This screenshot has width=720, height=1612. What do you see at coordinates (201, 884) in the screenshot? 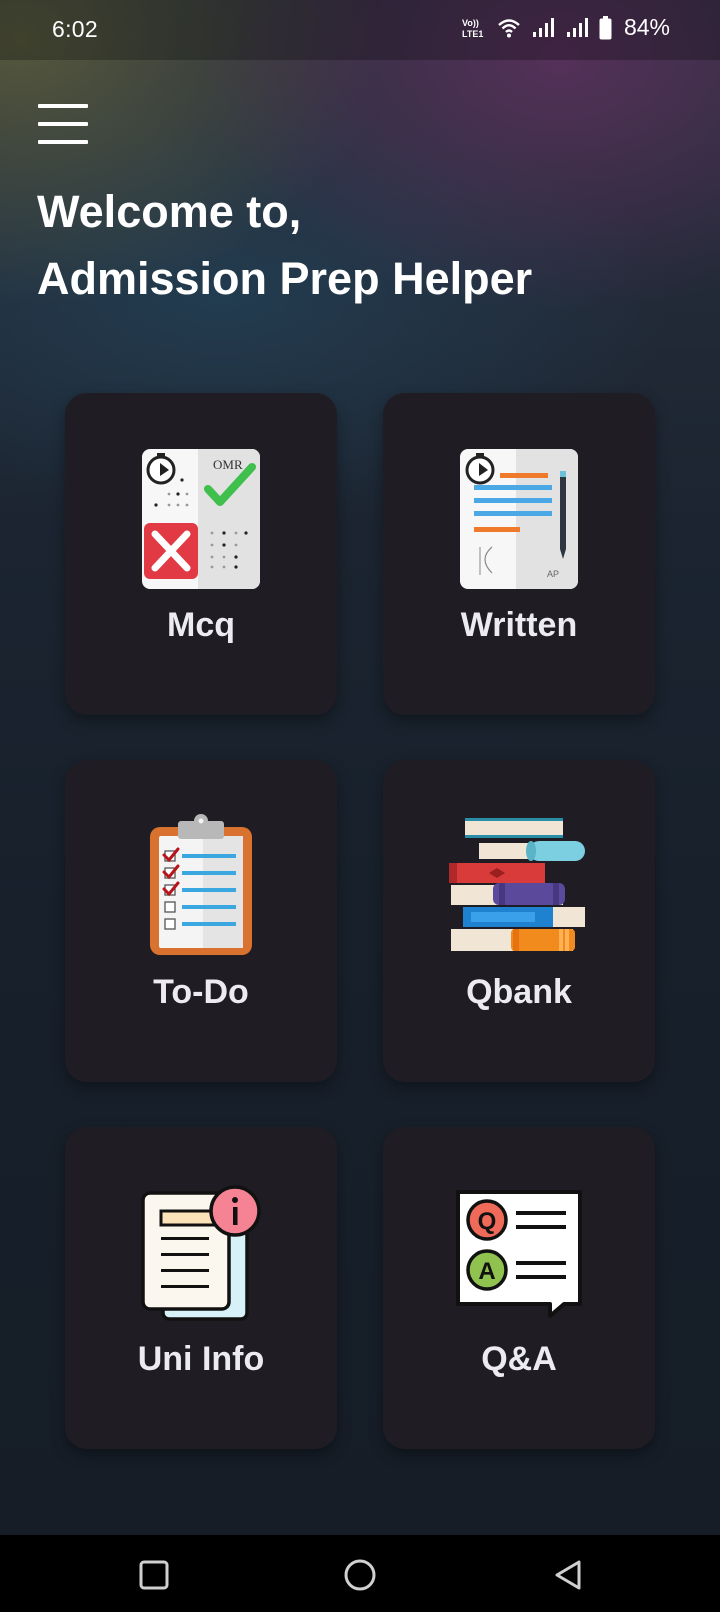
I see `clipboard-checklist-icon` at bounding box center [201, 884].